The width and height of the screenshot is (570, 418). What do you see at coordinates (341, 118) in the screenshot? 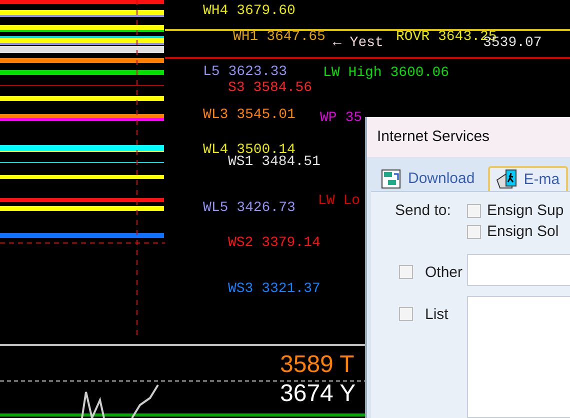
I see `level-label: WP 35` at bounding box center [341, 118].